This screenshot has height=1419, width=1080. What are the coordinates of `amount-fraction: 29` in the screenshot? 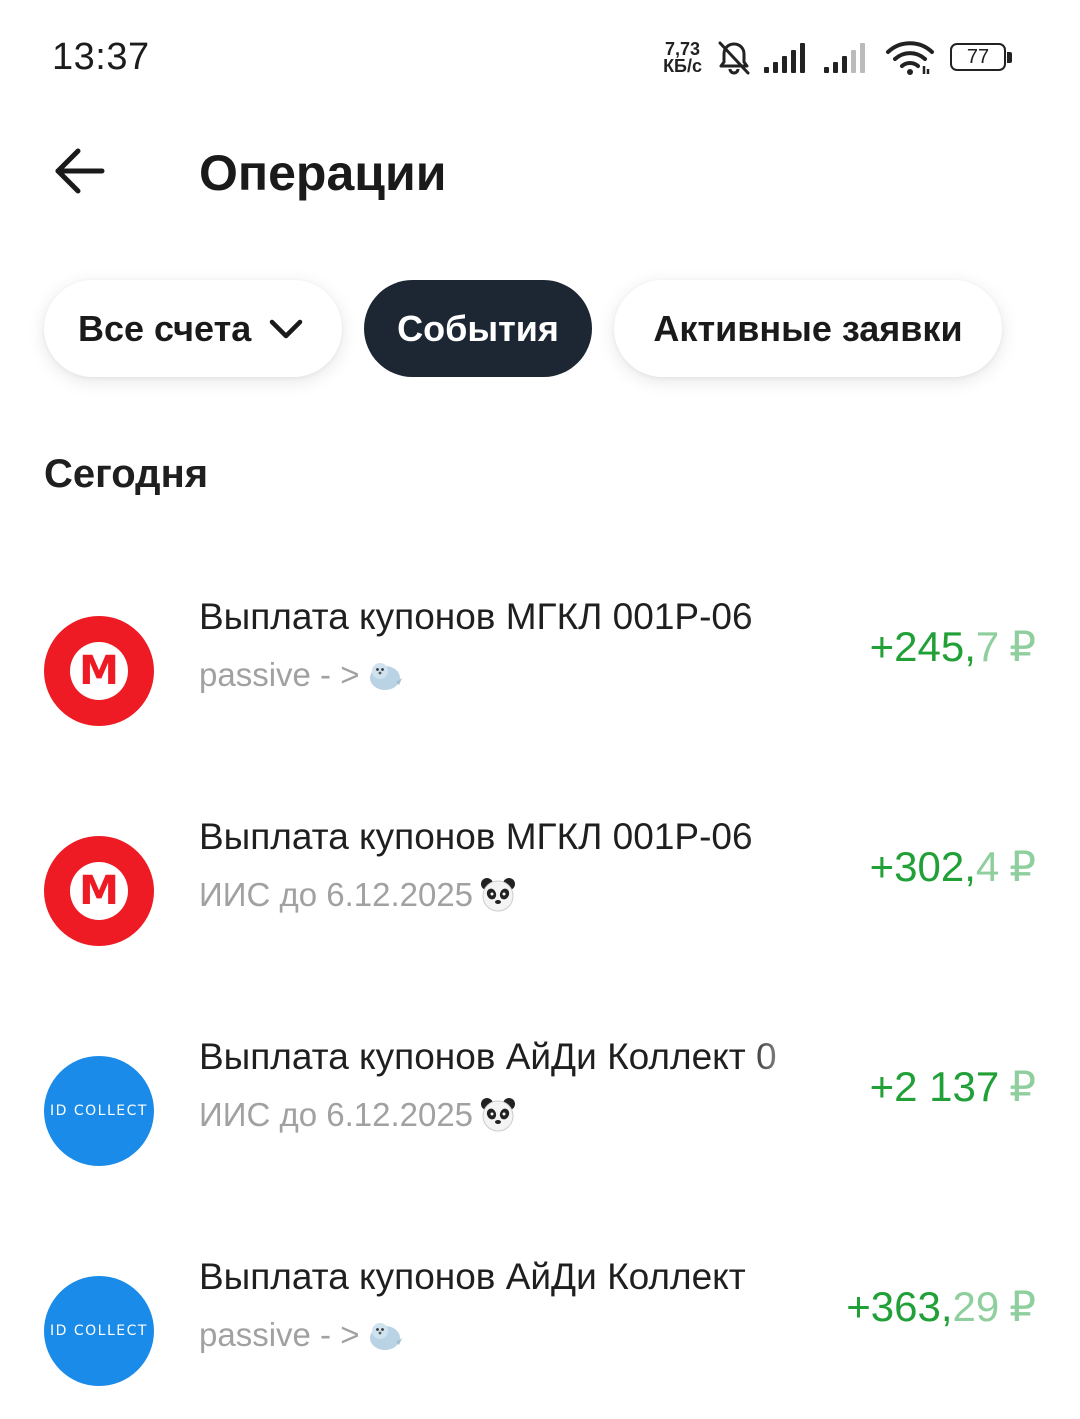 It's located at (976, 1306).